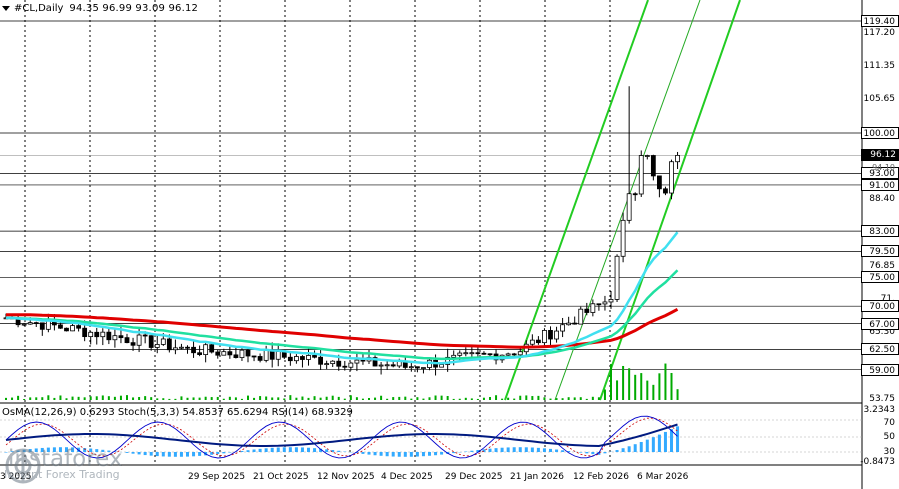 Image resolution: width=899 pixels, height=489 pixels. I want to click on price-level-tag: 70.00, so click(880, 306).